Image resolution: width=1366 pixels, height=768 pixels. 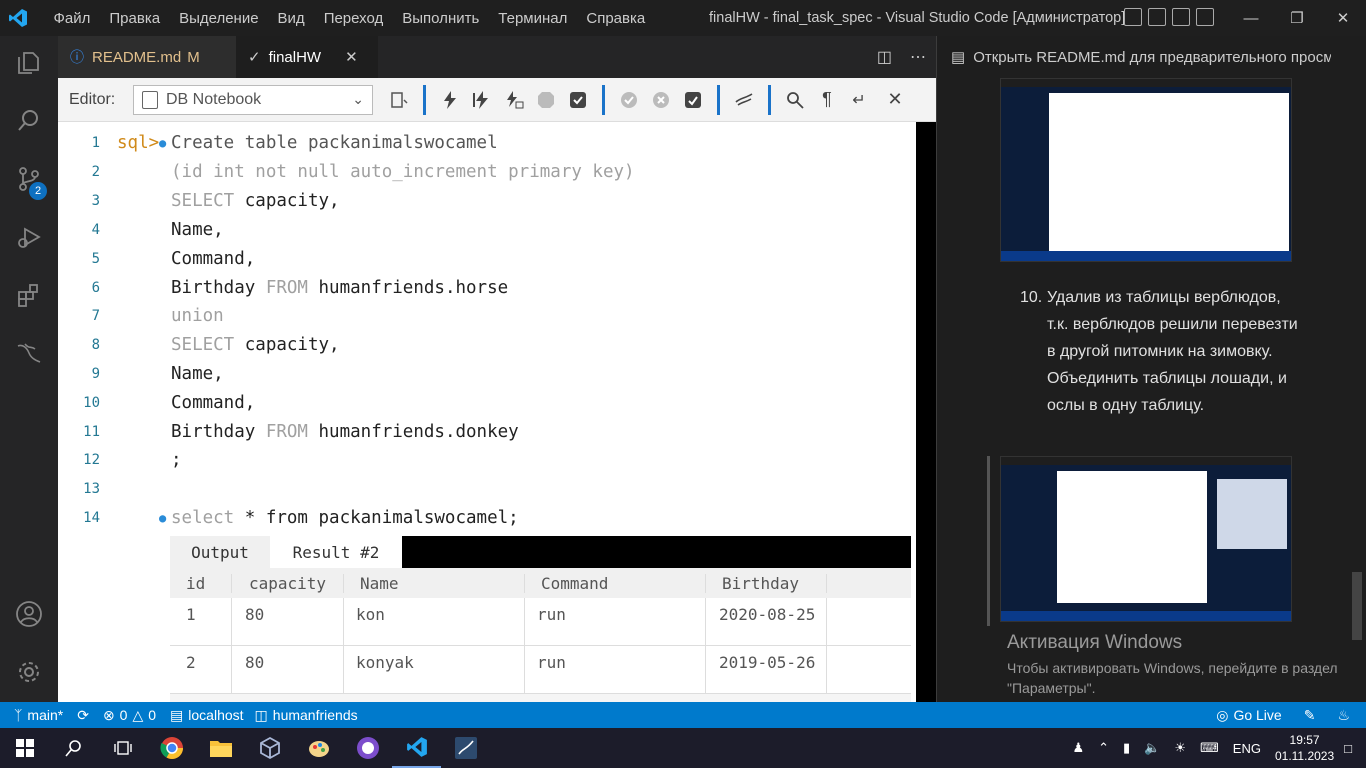 What do you see at coordinates (336, 552) in the screenshot?
I see `tab-result-2: Result #2` at bounding box center [336, 552].